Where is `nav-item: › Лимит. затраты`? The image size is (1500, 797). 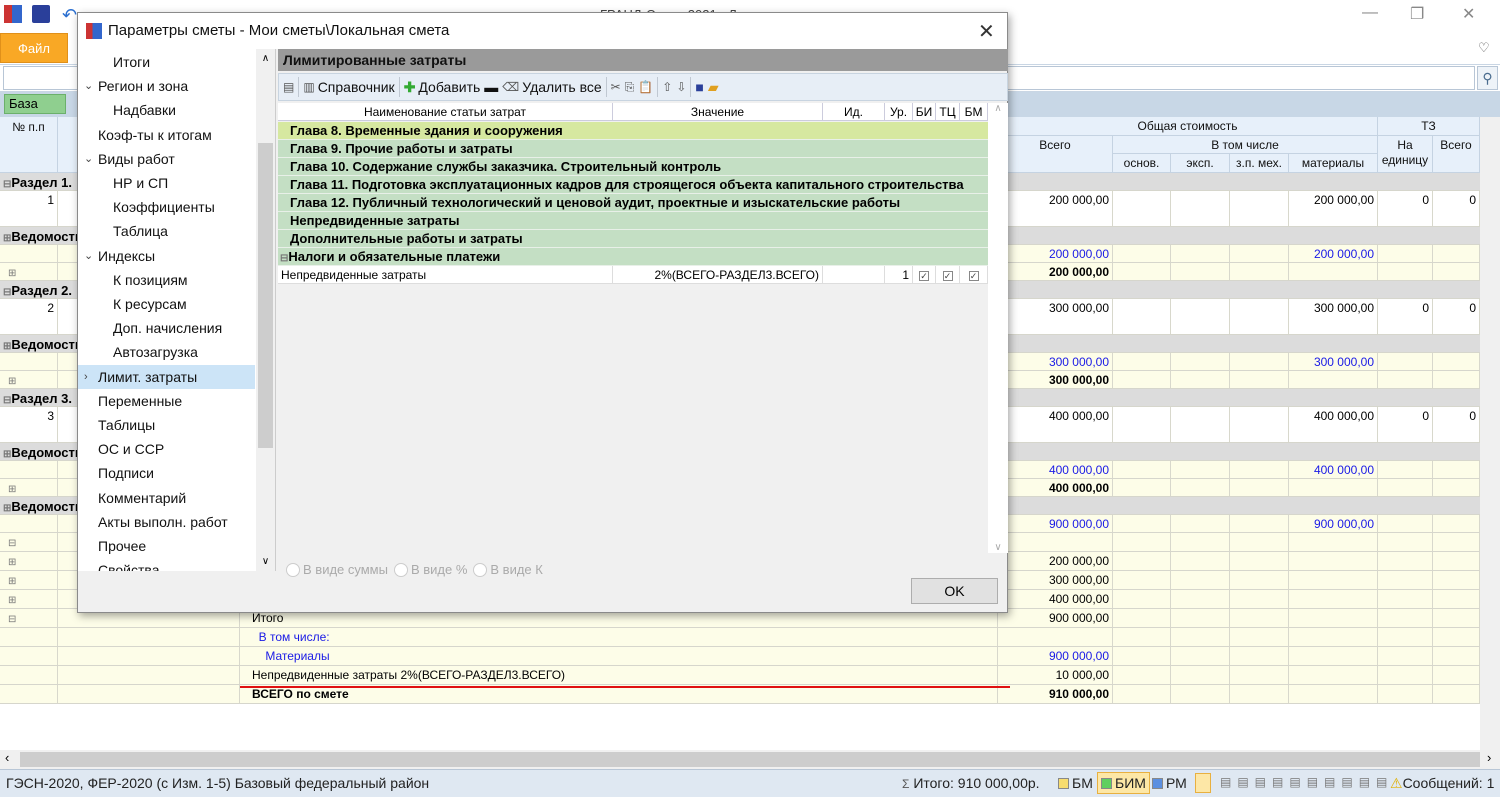 nav-item: › Лимит. затраты is located at coordinates (166, 376).